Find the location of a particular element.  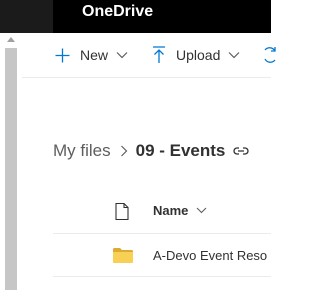

upload-button: Upload is located at coordinates (196, 55).